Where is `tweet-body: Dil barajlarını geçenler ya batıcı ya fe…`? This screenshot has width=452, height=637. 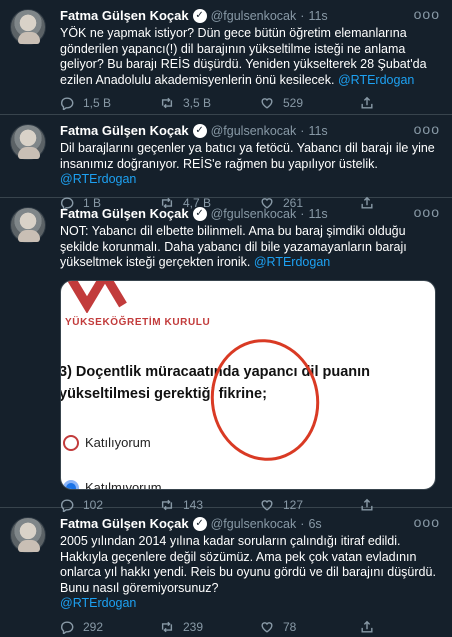 tweet-body: Dil barajlarını geçenler ya batıcı ya fe… is located at coordinates (247, 156).